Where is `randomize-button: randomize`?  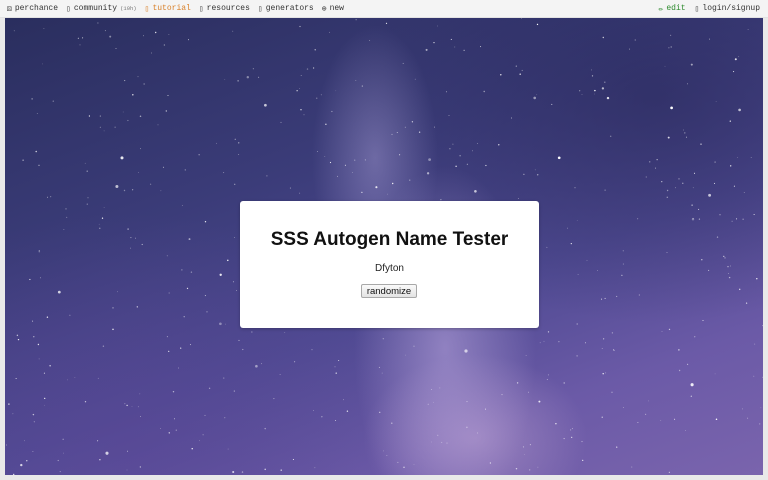 randomize-button: randomize is located at coordinates (389, 291).